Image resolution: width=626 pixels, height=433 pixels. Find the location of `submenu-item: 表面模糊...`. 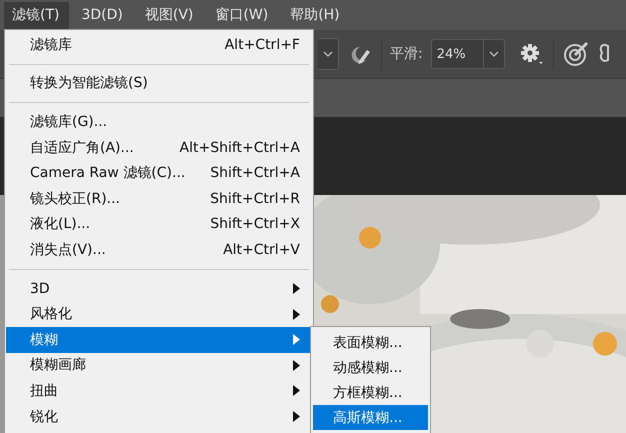

submenu-item: 表面模糊... is located at coordinates (370, 342).